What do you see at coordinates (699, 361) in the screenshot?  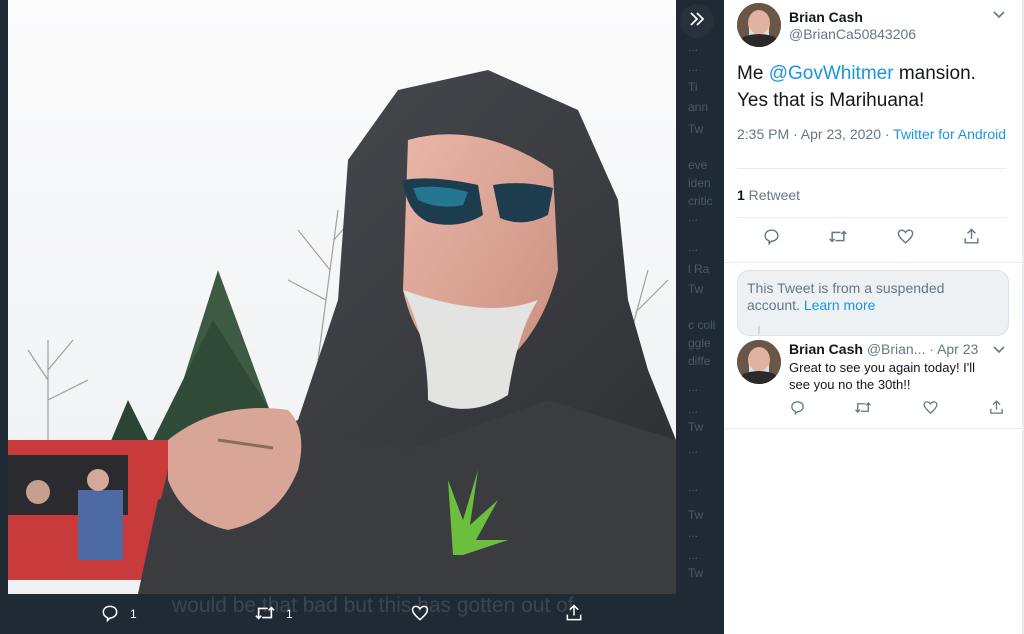 I see `background-fragment: diffe` at bounding box center [699, 361].